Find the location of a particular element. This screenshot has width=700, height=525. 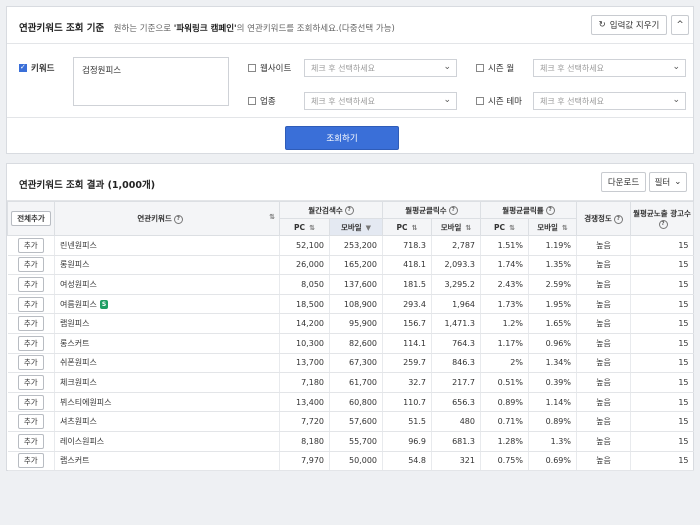

cmo-cell: 1,964 is located at coordinates (456, 304).